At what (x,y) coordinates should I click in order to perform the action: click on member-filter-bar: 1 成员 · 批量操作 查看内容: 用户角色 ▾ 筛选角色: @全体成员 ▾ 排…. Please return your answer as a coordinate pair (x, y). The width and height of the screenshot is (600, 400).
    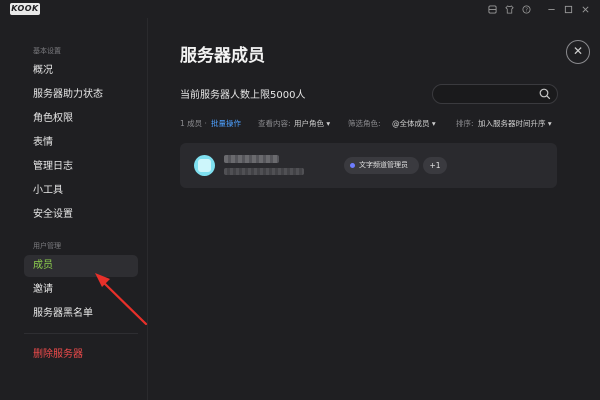
    Looking at the image, I should click on (370, 124).